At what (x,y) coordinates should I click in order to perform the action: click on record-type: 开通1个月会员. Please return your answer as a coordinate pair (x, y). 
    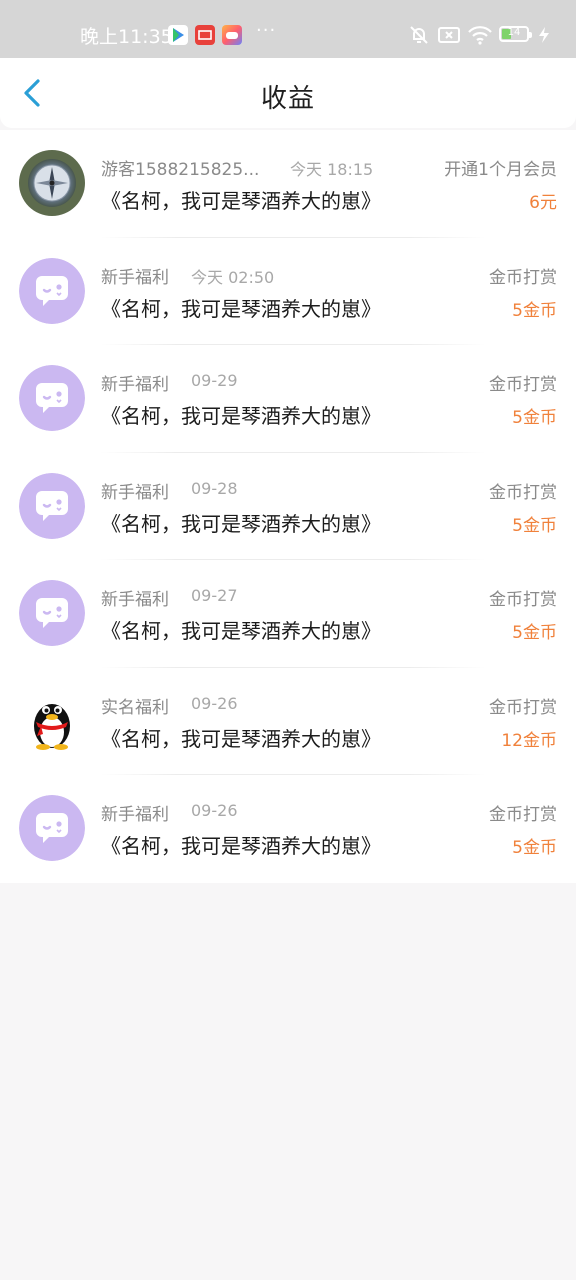
    Looking at the image, I should click on (500, 170).